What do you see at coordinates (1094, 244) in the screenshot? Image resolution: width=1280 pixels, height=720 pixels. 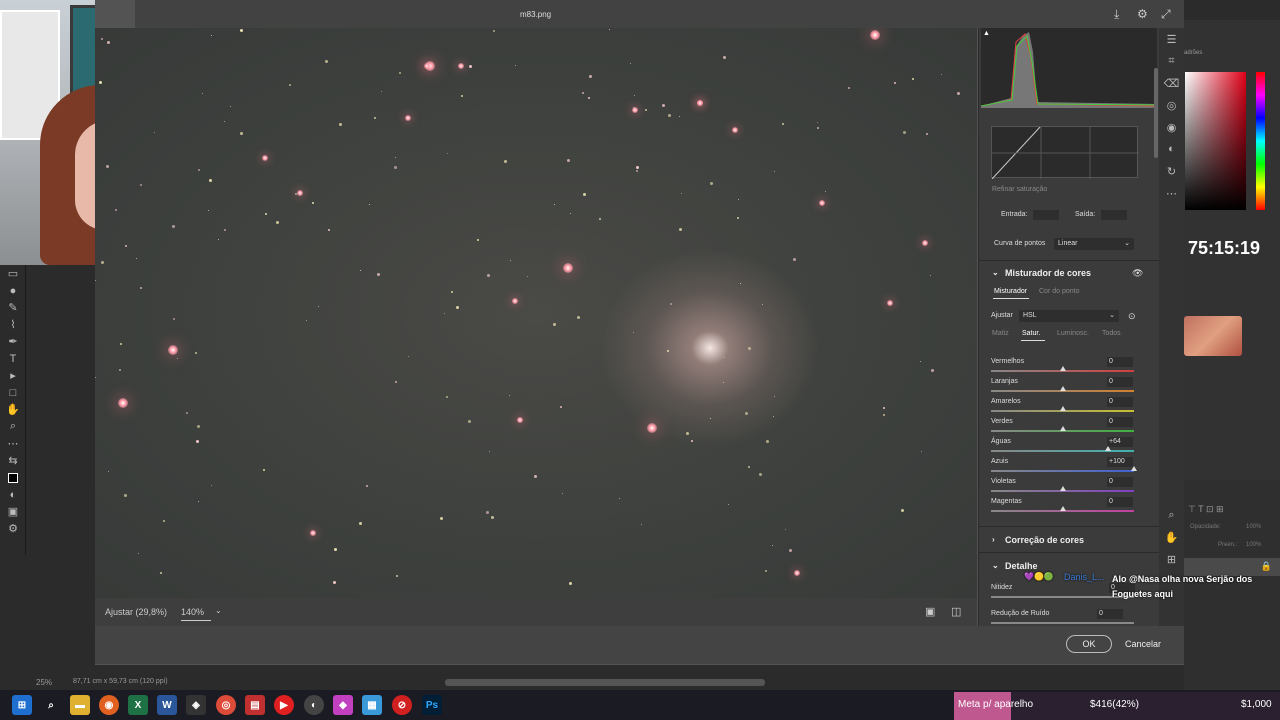 I see `point-curve-select: Linear ⌄` at bounding box center [1094, 244].